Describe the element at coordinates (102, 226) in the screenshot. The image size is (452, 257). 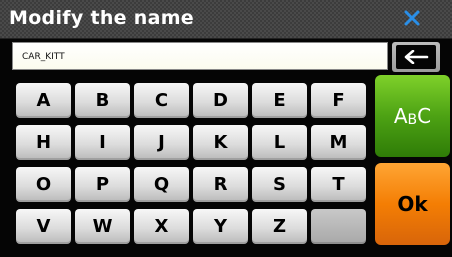
I see `key-w: W` at that location.